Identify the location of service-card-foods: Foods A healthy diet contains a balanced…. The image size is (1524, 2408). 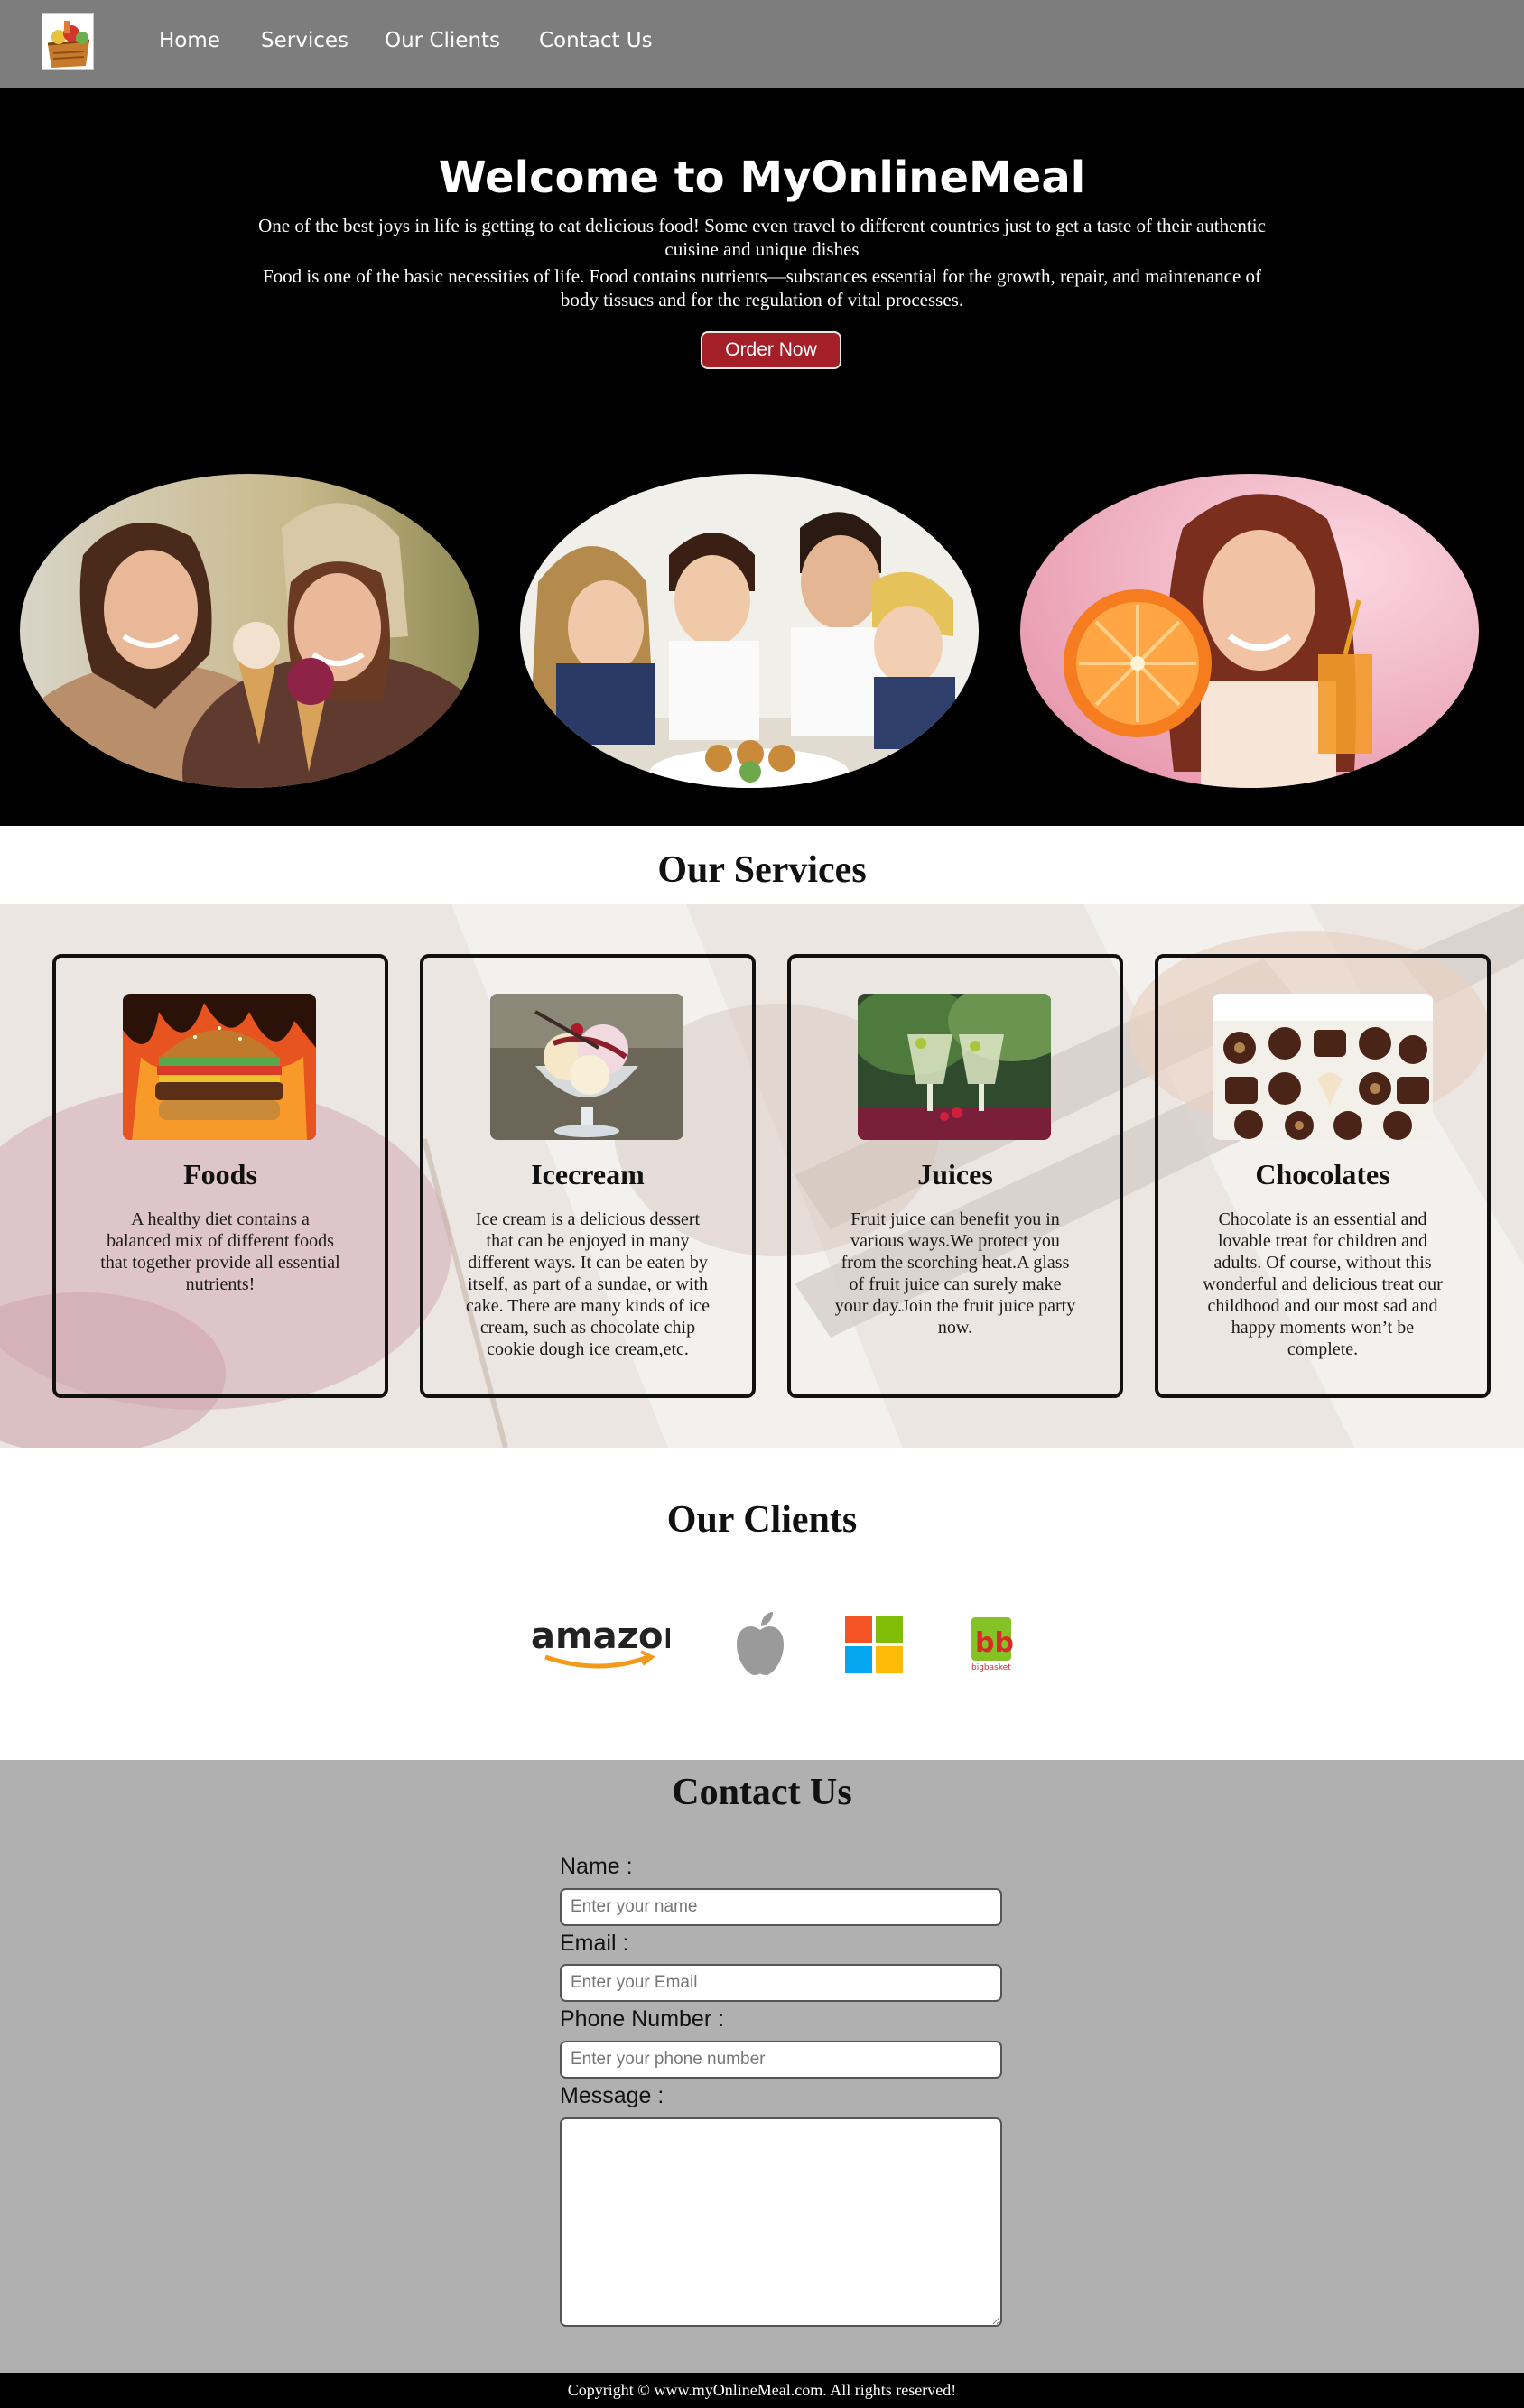
(220, 1176).